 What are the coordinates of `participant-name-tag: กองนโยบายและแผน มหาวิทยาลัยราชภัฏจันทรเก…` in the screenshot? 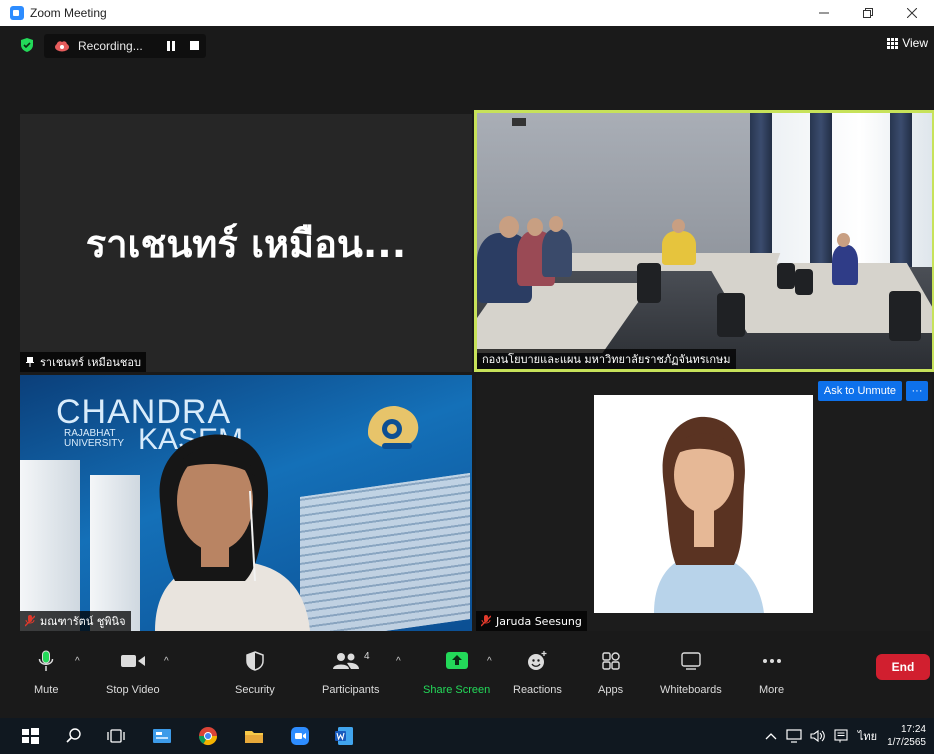 It's located at (606, 359).